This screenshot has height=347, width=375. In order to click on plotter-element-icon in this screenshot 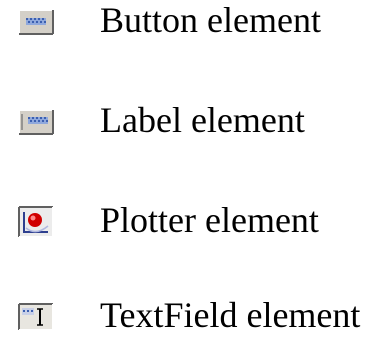, I will do `click(36, 222)`.